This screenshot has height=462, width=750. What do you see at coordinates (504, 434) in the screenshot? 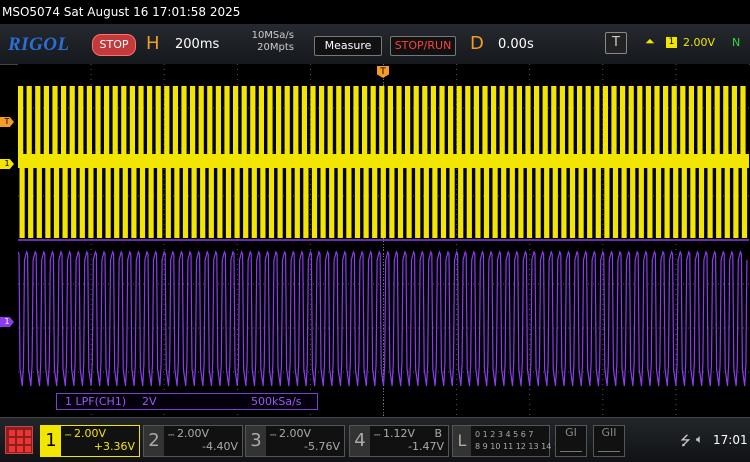
I see `logic-bits-low: 0 1 2 3 4 5 6 7` at bounding box center [504, 434].